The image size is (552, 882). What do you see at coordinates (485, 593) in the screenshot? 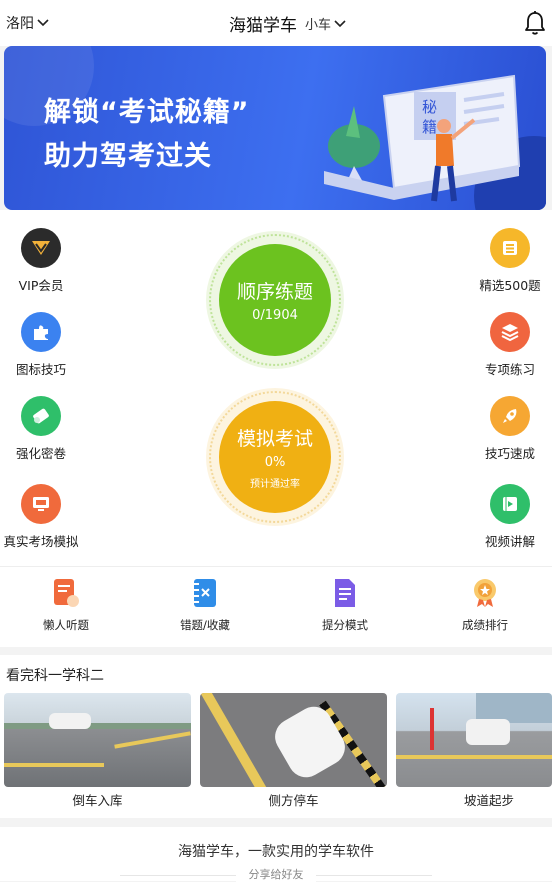
I see `medal-icon` at bounding box center [485, 593].